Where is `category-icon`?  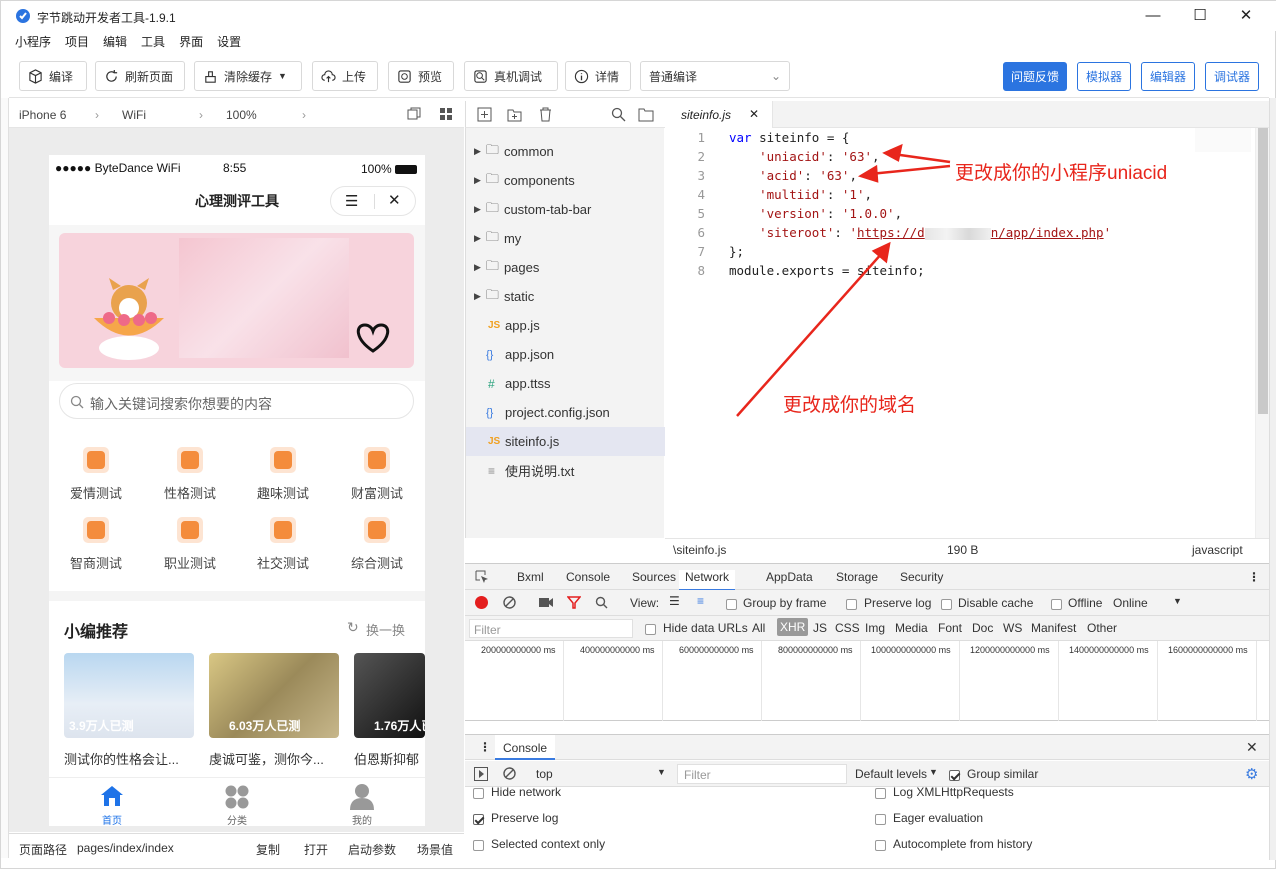
category-icon is located at coordinates (237, 797).